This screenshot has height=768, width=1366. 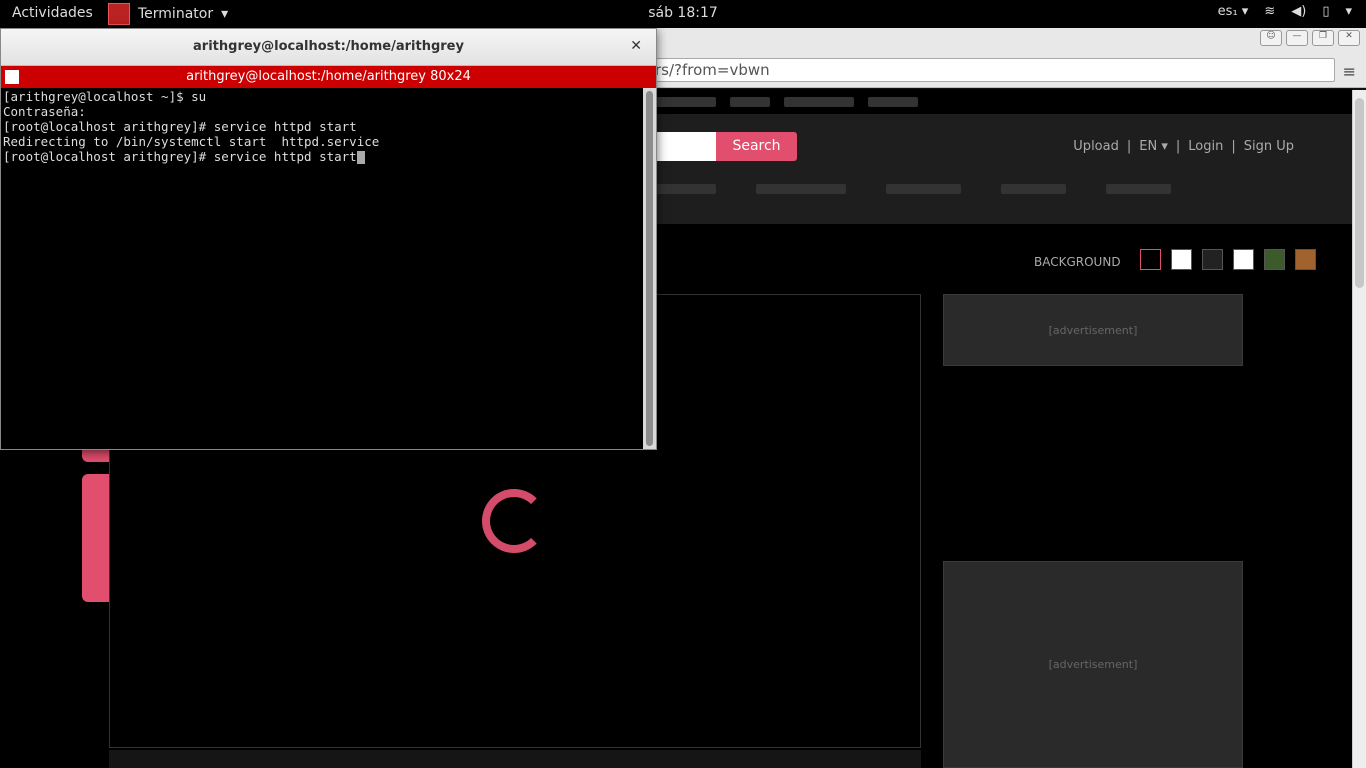 What do you see at coordinates (1274, 259) in the screenshot?
I see `swatch-green` at bounding box center [1274, 259].